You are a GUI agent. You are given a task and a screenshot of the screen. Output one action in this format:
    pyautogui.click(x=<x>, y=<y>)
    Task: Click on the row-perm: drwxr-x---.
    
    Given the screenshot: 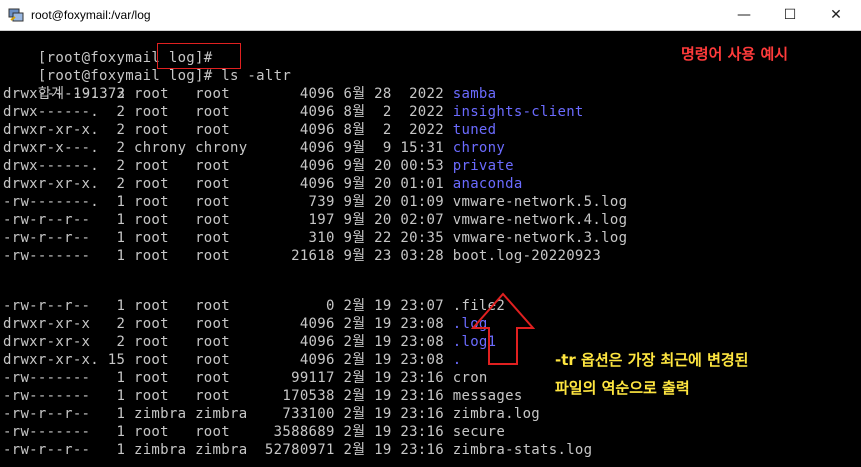 What is the action you would take?
    pyautogui.click(x=51, y=148)
    